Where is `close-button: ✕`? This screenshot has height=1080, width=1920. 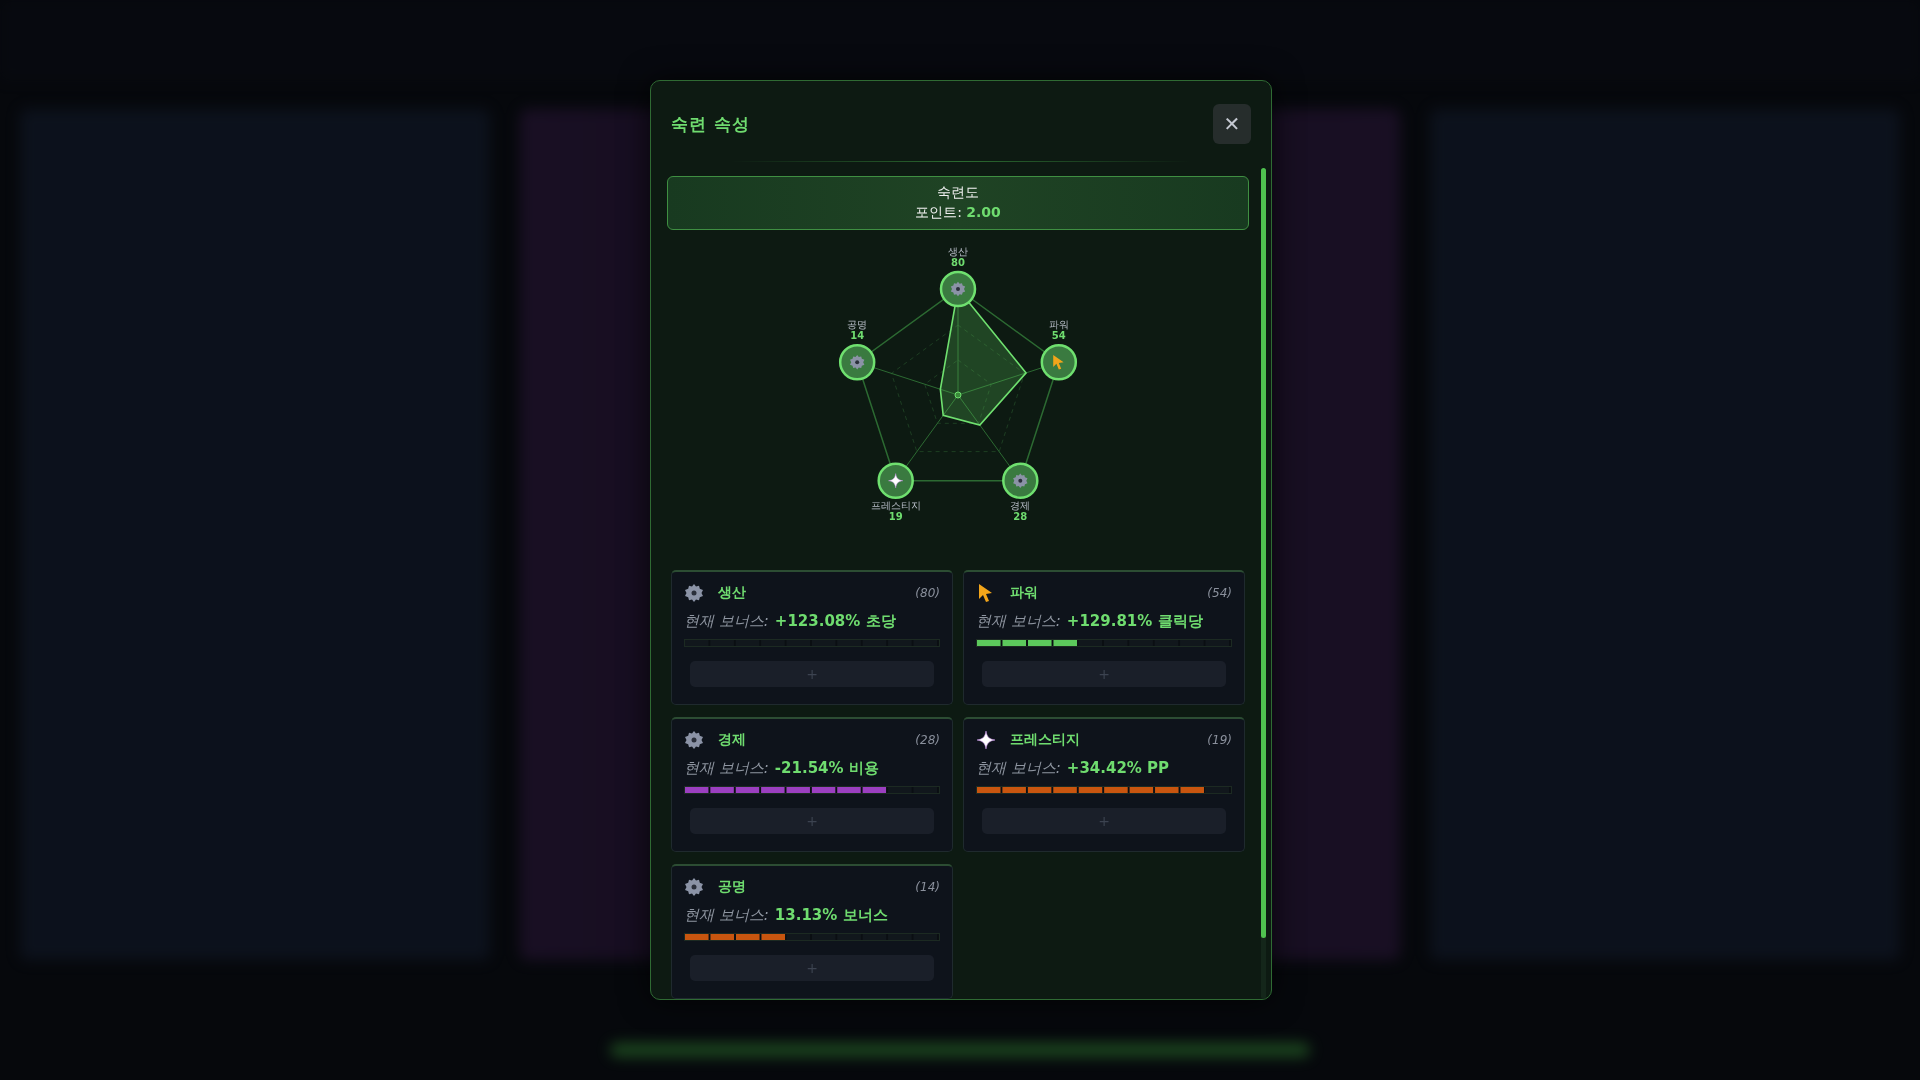 close-button: ✕ is located at coordinates (1232, 124).